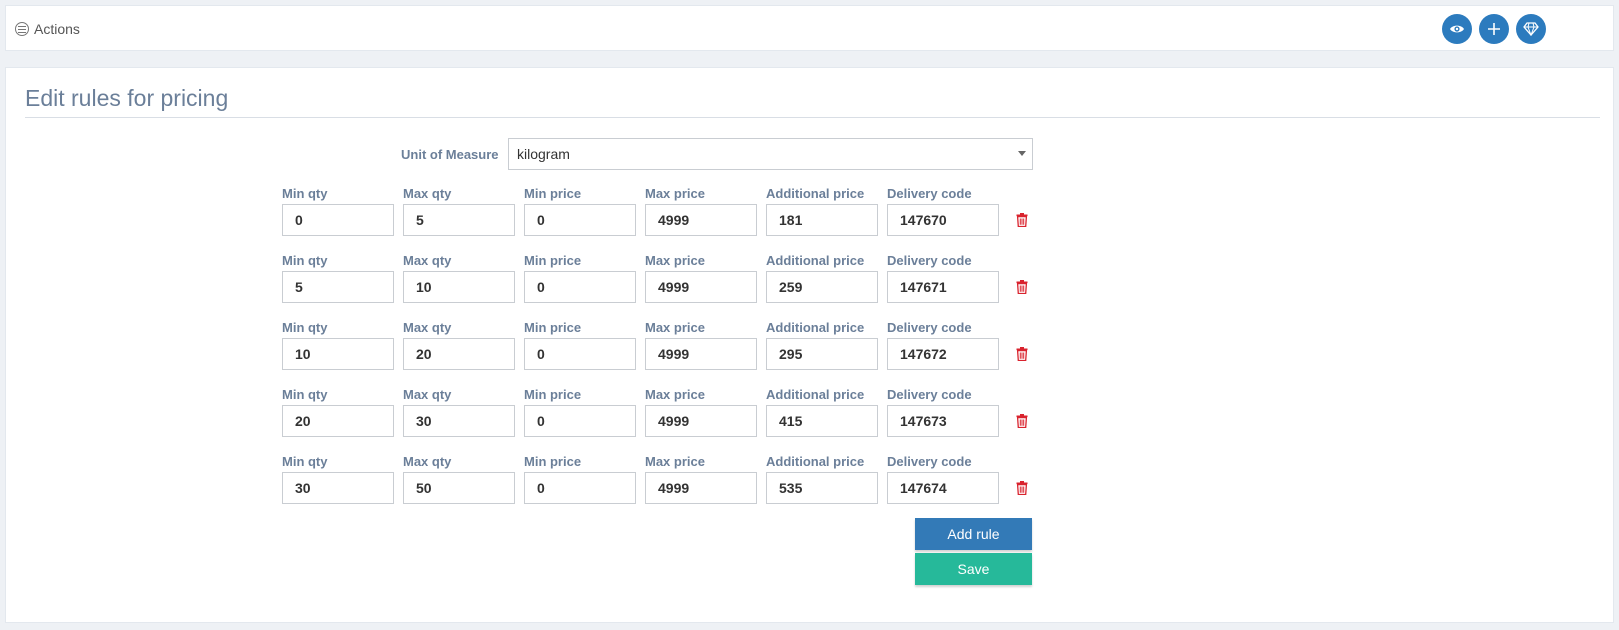 The image size is (1619, 630). Describe the element at coordinates (22, 29) in the screenshot. I see `menu-icon` at that location.